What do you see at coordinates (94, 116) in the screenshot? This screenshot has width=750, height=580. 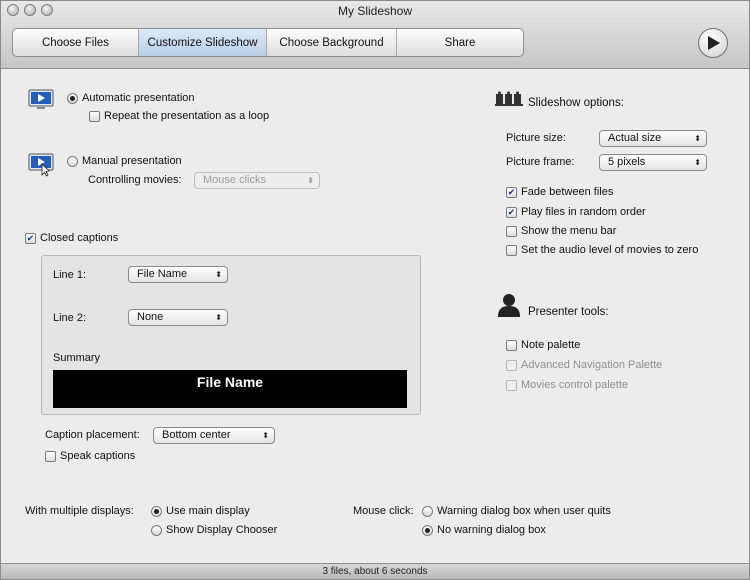 I see `loop-checkbox` at bounding box center [94, 116].